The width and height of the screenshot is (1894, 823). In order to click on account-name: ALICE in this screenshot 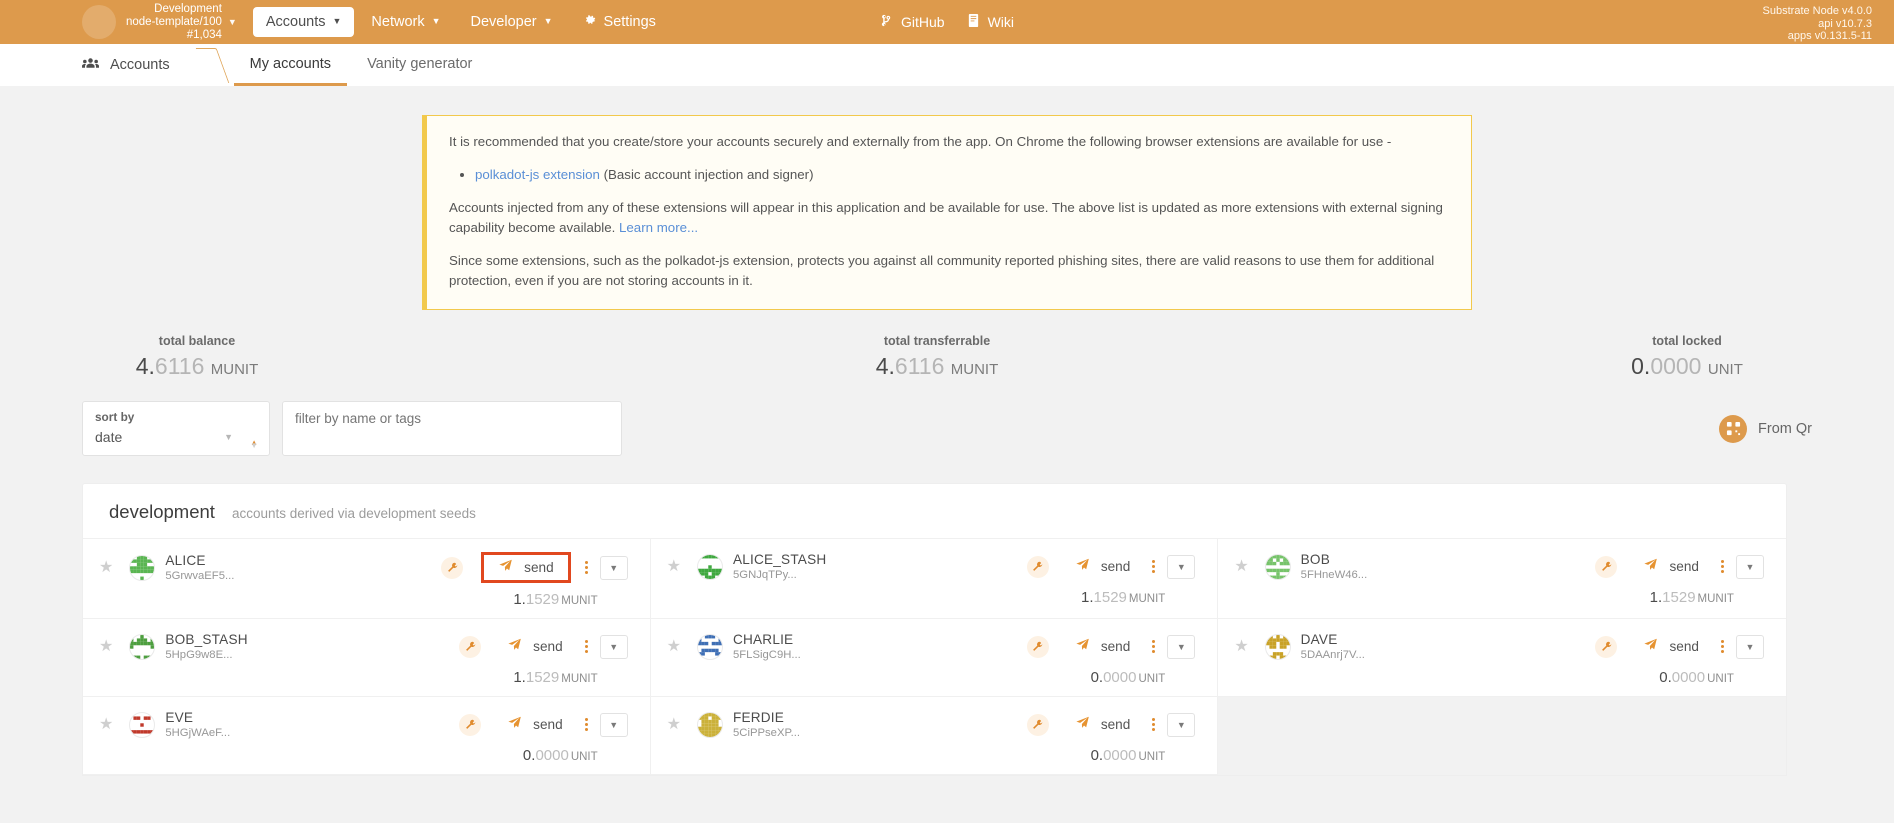, I will do `click(185, 560)`.